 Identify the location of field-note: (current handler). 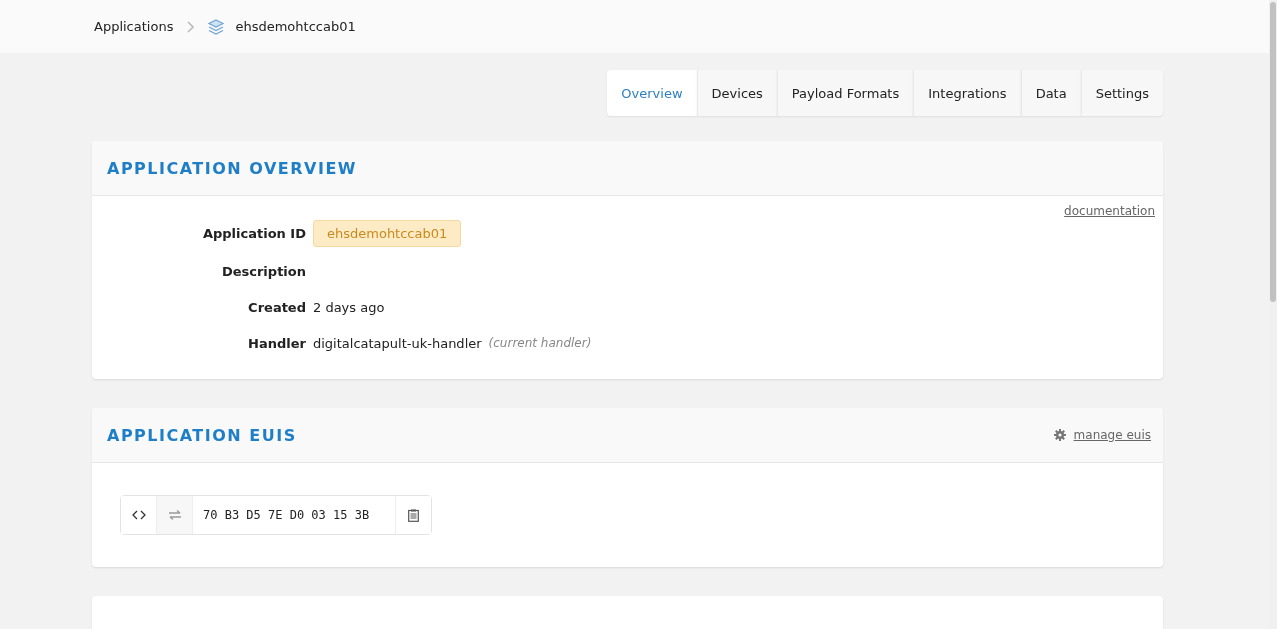
(540, 343).